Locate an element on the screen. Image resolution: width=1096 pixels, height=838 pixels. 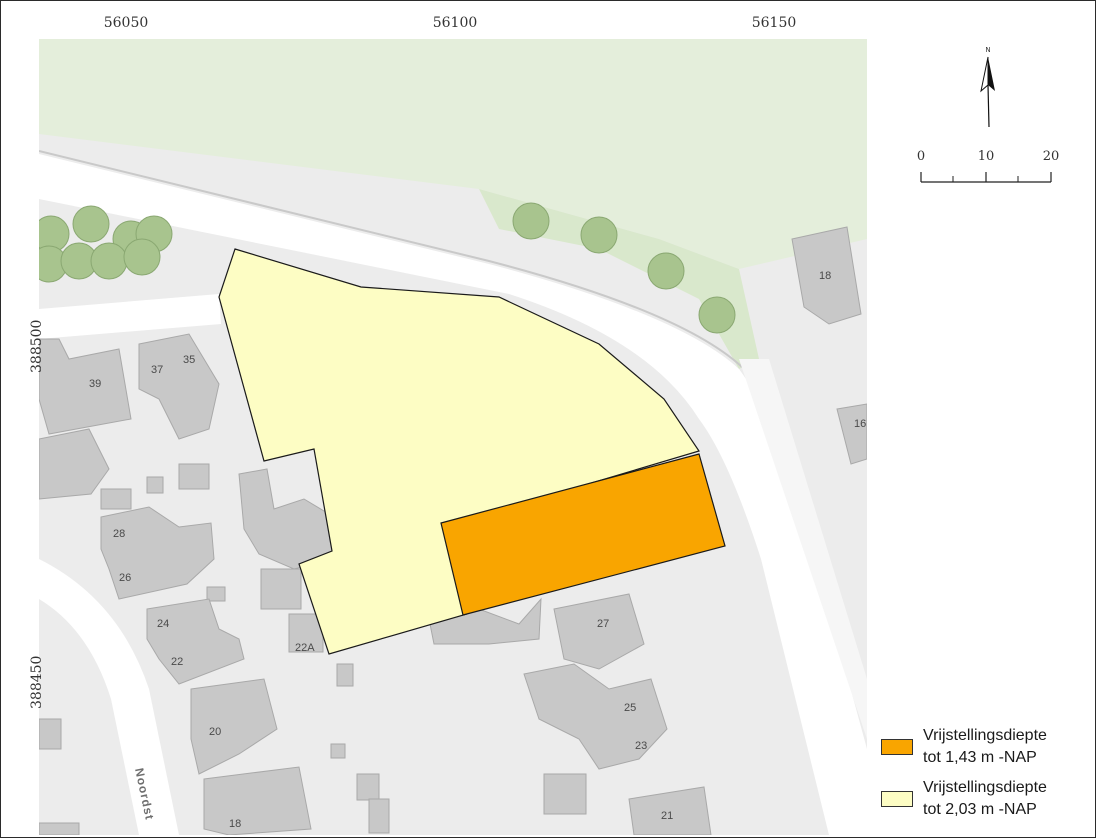
y-tick: 388500 is located at coordinates (37, 346).